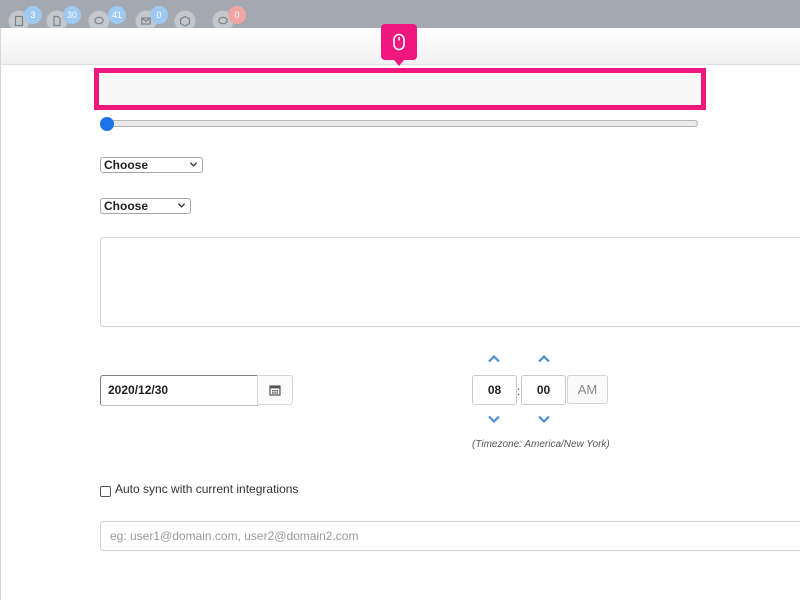 This screenshot has width=800, height=600. Describe the element at coordinates (33, 15) in the screenshot. I see `notification-badge: 3` at that location.